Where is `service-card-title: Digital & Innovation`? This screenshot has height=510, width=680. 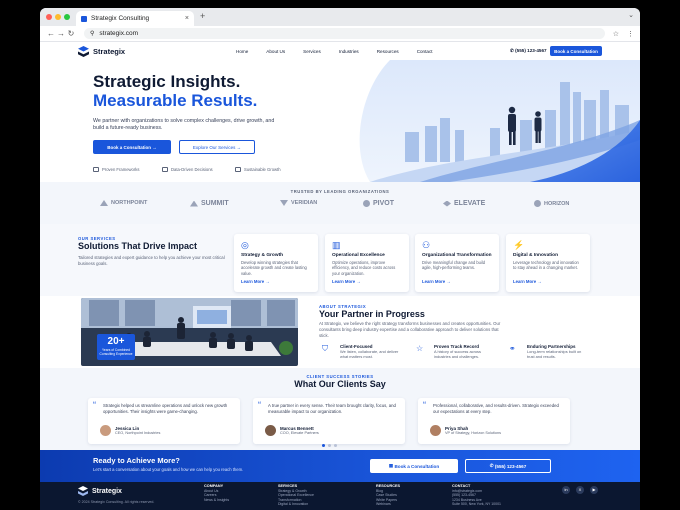 service-card-title: Digital & Innovation is located at coordinates (536, 255).